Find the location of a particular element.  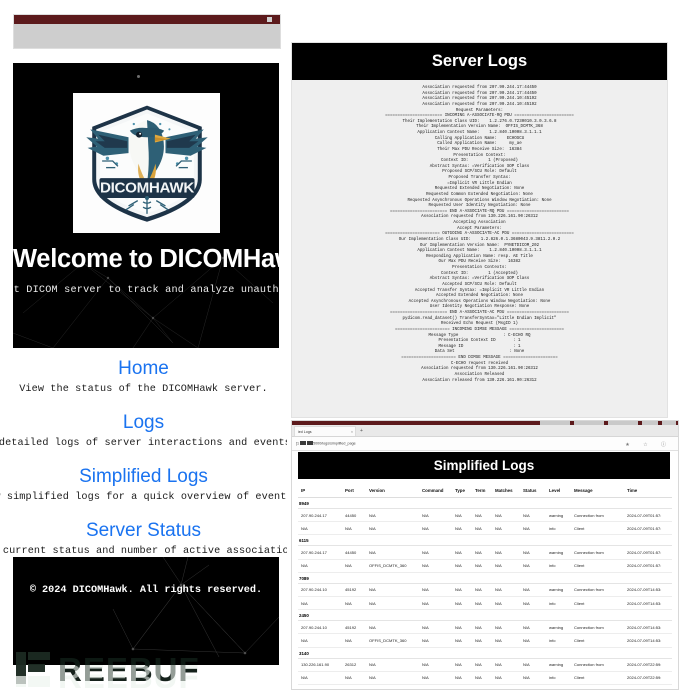

table-column-header: Port is located at coordinates (354, 491).